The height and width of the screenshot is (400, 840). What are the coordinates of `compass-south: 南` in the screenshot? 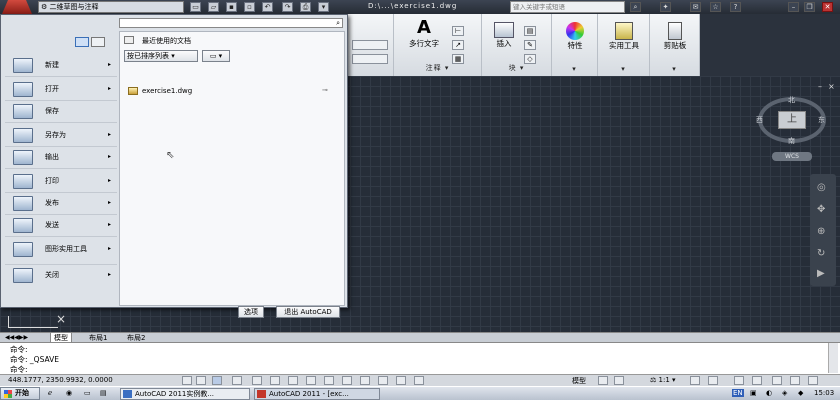 It's located at (791, 141).